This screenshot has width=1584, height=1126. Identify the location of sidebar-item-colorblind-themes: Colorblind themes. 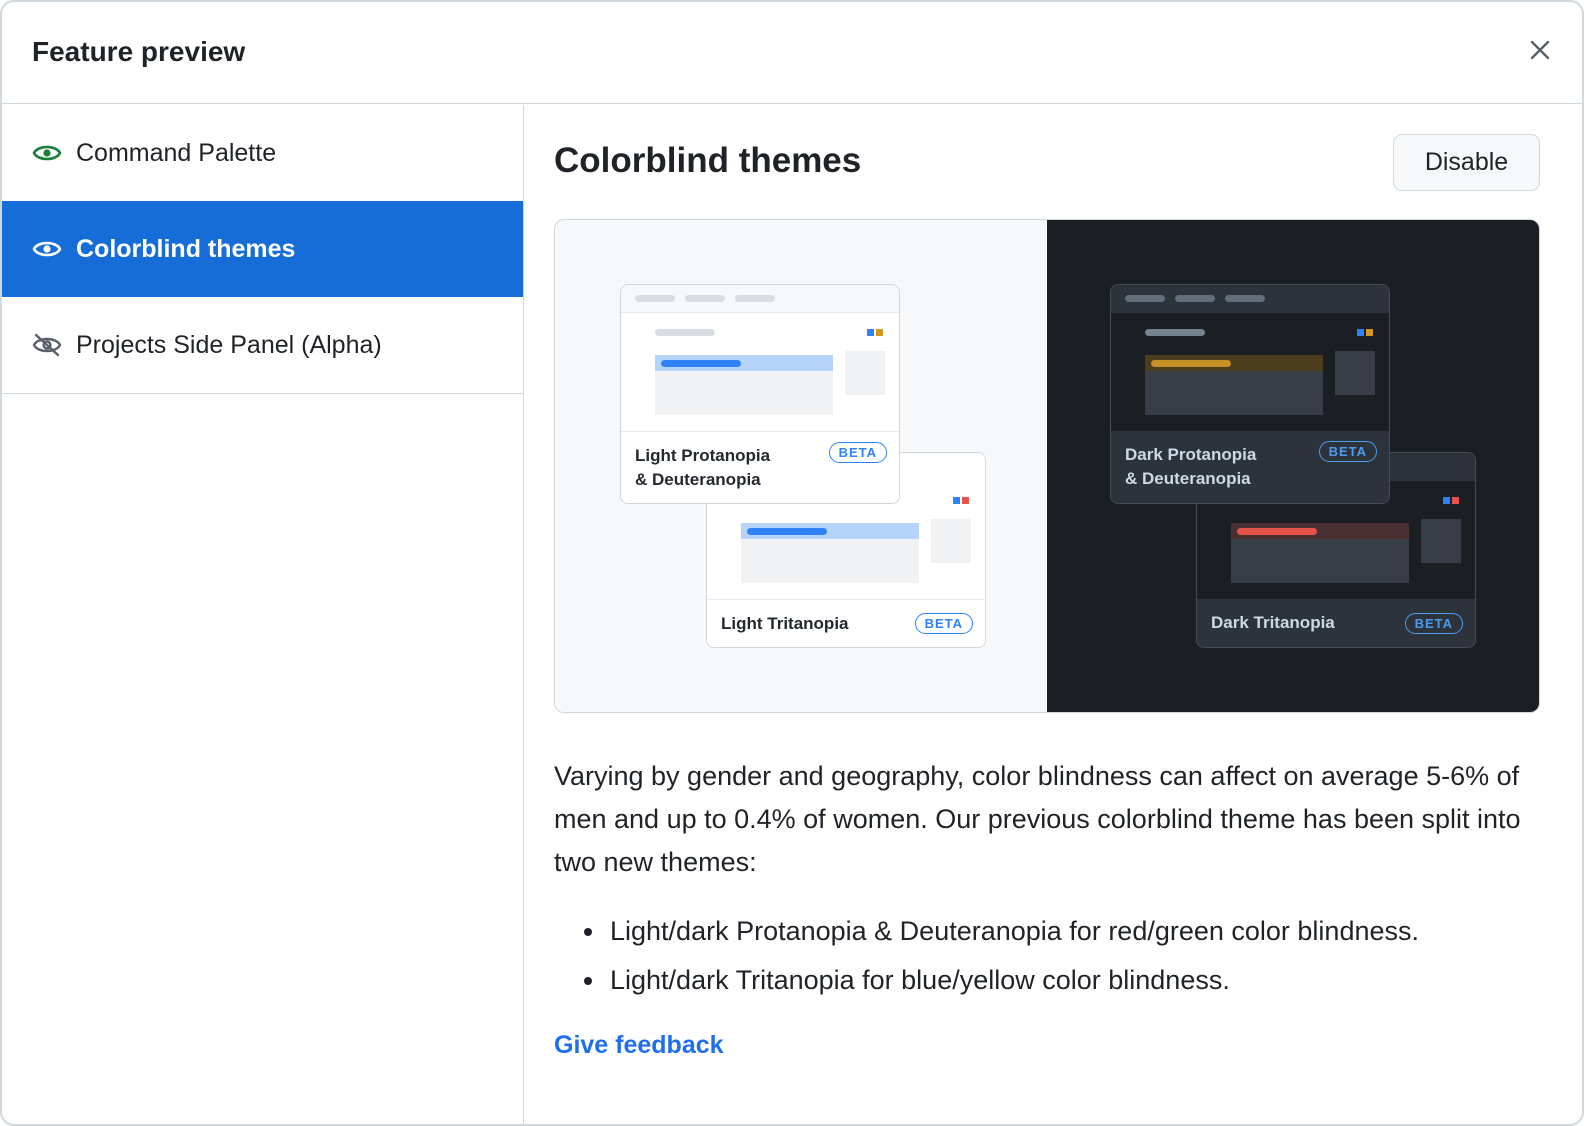
(262, 249).